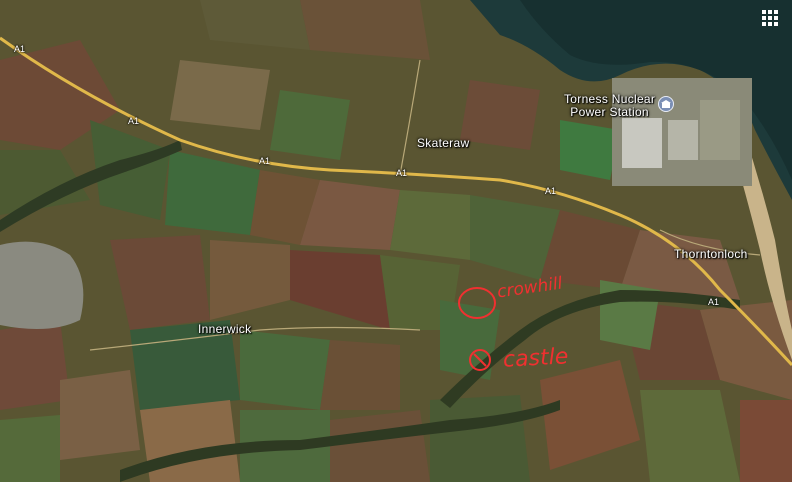 This screenshot has height=482, width=792. What do you see at coordinates (711, 254) in the screenshot?
I see `place-label-thorntonloch: Thorntonloch` at bounding box center [711, 254].